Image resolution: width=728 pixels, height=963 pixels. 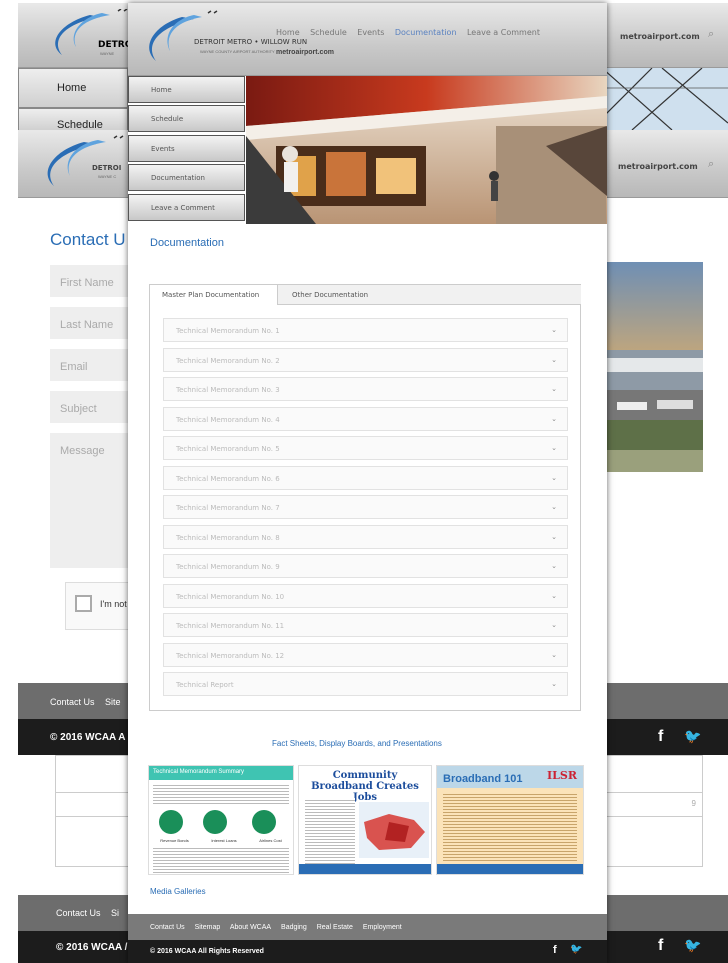 I want to click on thumb1-label: Revenue Bonds, so click(x=174, y=840).